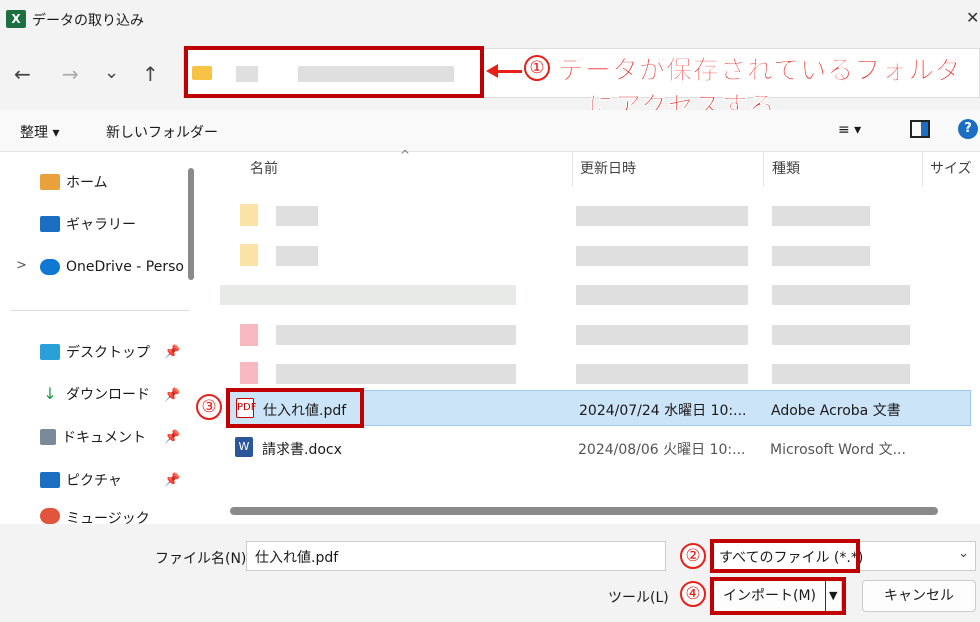 This screenshot has width=980, height=622. I want to click on chevron-down-icon: ⌄, so click(963, 553).